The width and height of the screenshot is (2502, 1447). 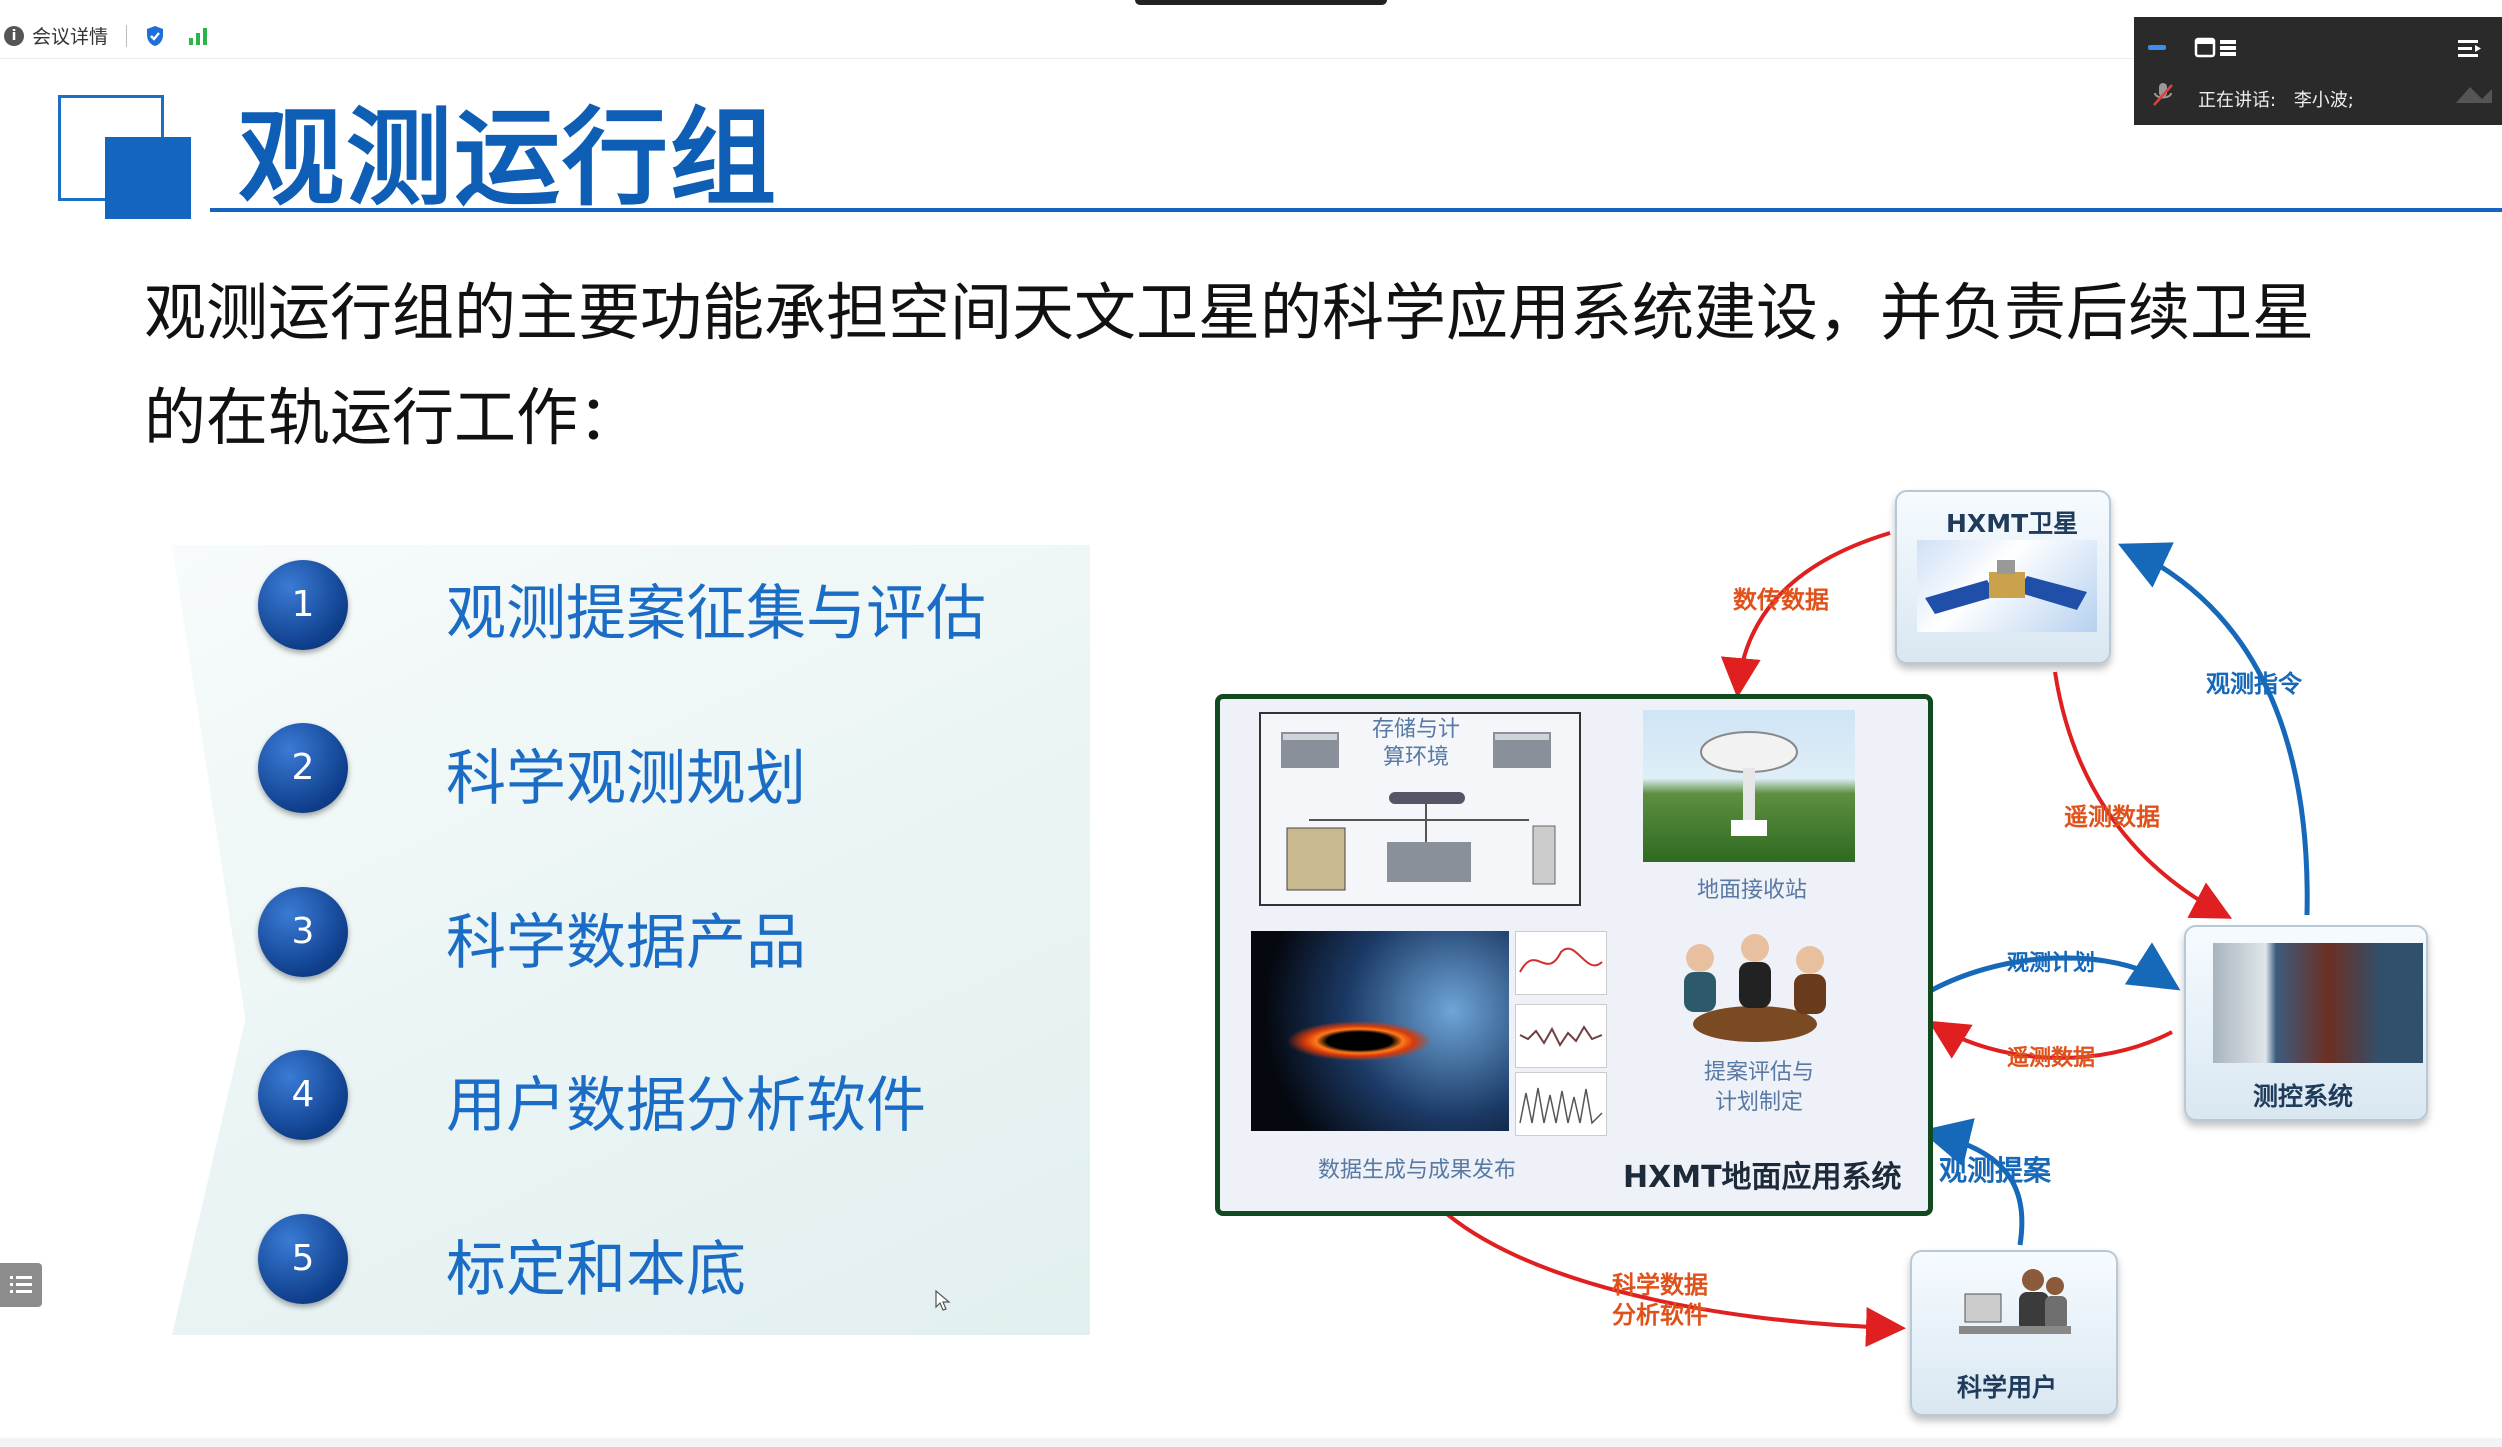 I want to click on arrow-telemetry-sat, so click(x=2143, y=795).